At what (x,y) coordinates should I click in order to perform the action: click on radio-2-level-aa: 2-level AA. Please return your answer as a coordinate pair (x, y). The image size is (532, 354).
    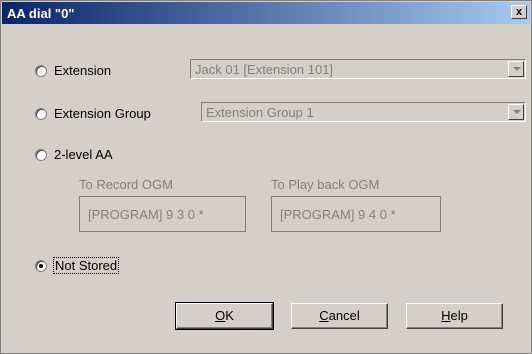
    Looking at the image, I should click on (74, 154).